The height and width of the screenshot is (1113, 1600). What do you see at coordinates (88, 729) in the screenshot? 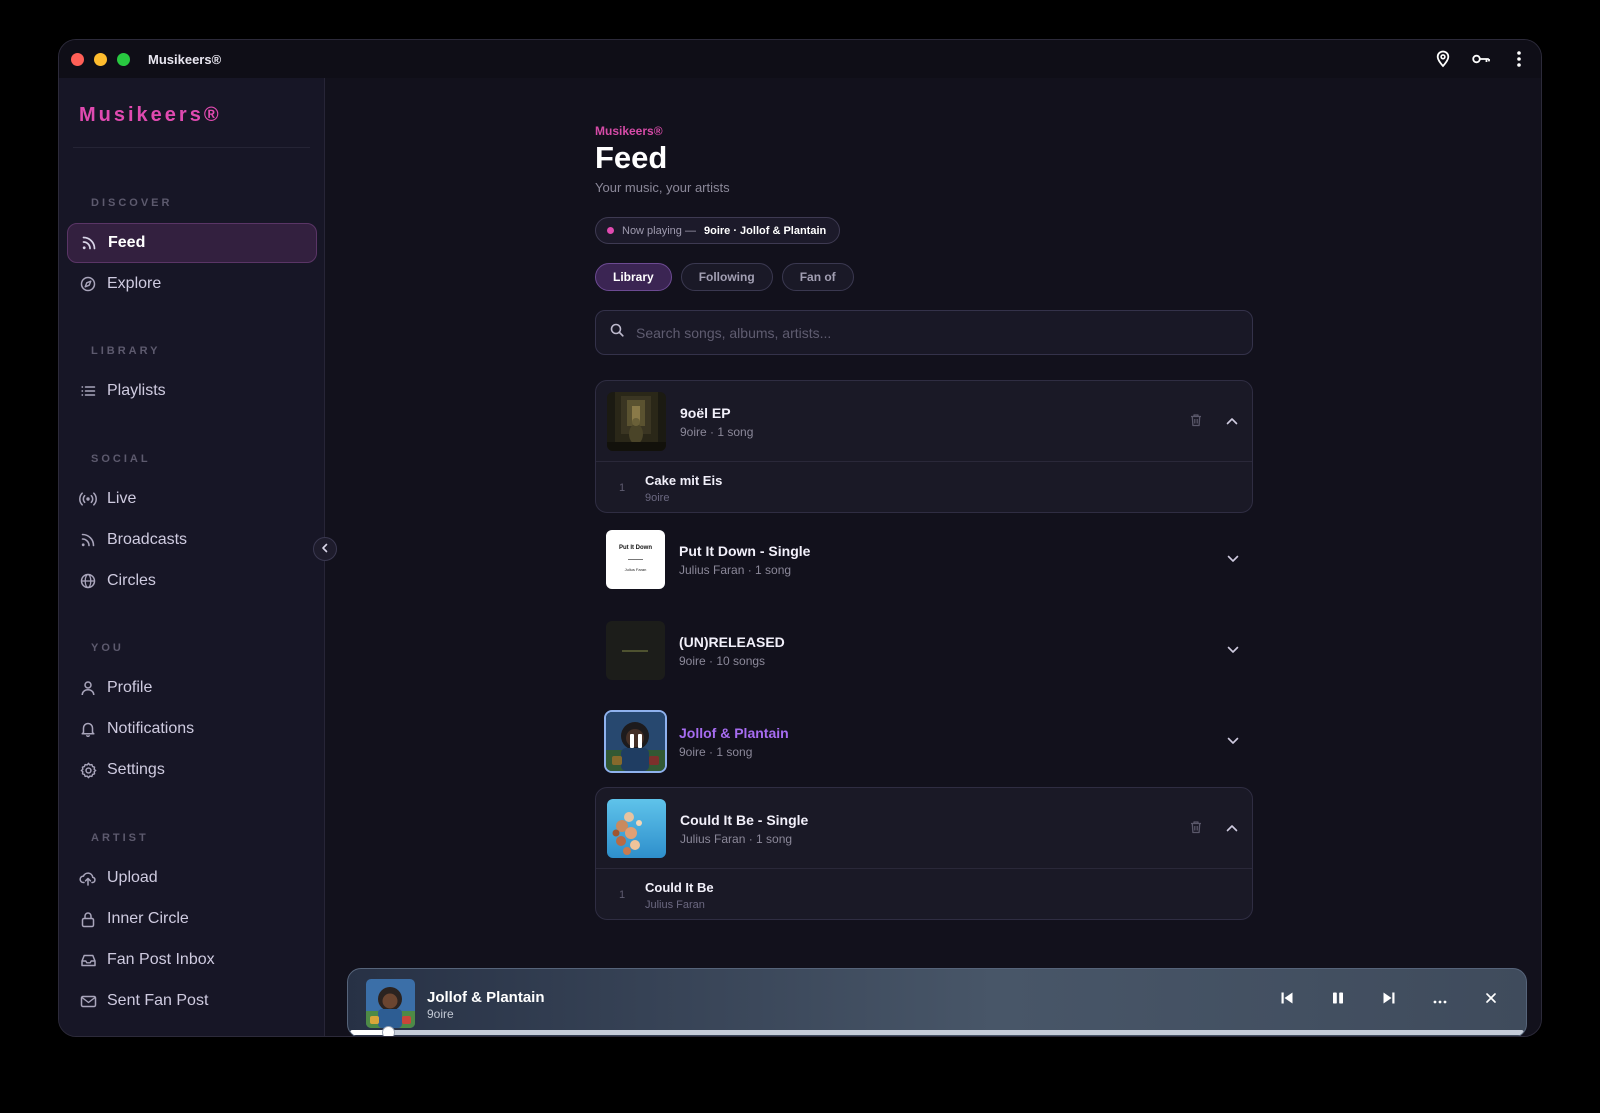
I see `bell-icon` at bounding box center [88, 729].